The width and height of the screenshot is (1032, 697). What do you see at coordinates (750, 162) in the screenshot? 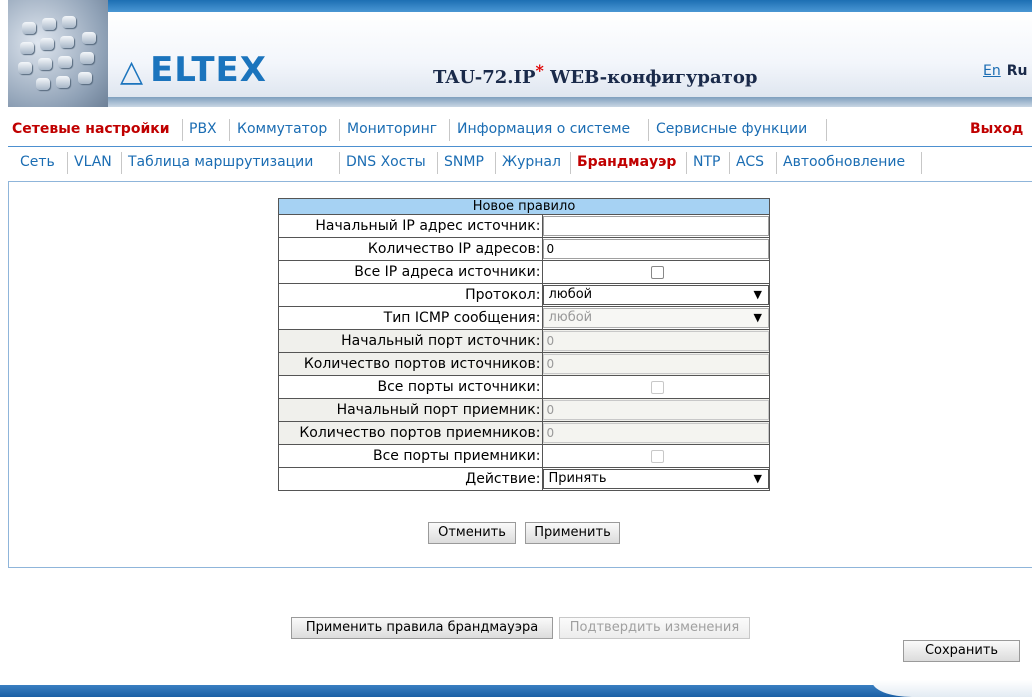
I see `submenu-acs: ACS` at bounding box center [750, 162].